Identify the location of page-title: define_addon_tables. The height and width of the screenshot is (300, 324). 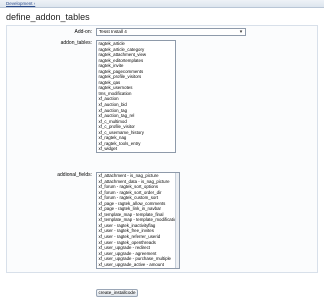
(48, 17).